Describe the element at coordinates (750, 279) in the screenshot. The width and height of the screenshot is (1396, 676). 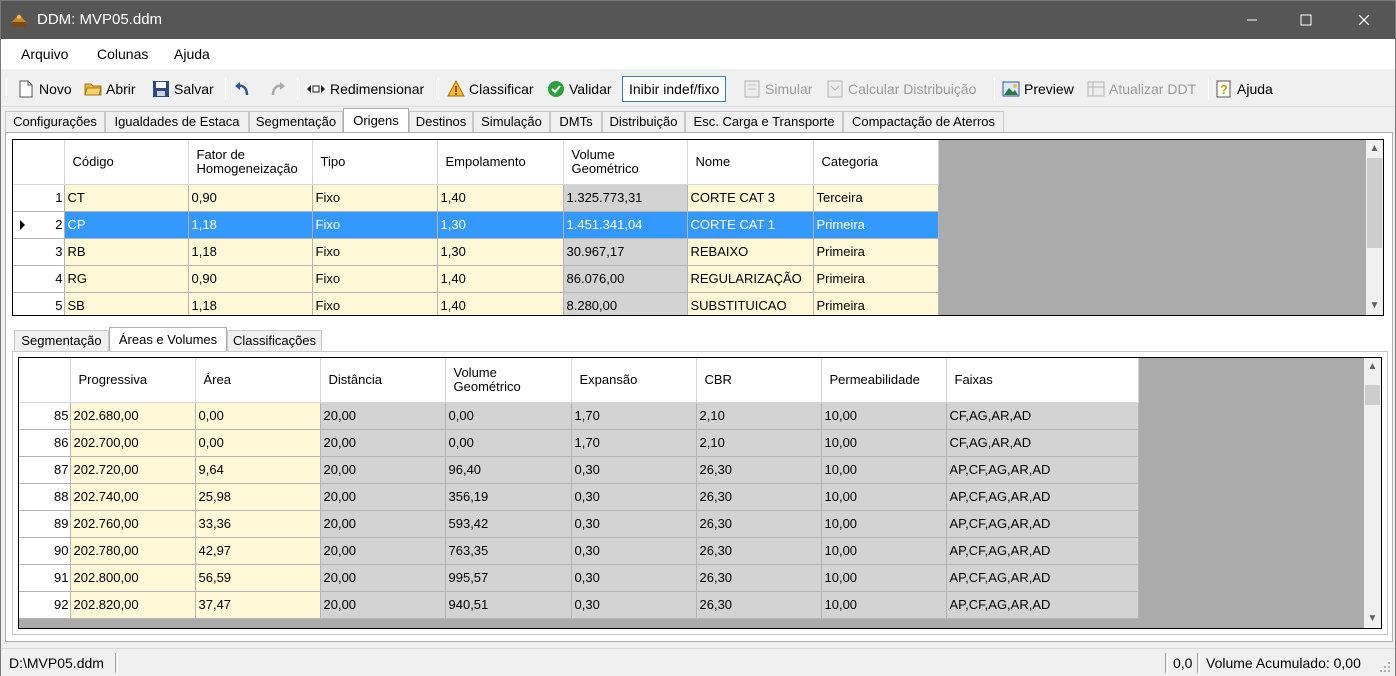
I see `cell-nome: REGULARIZAÇÃO` at that location.